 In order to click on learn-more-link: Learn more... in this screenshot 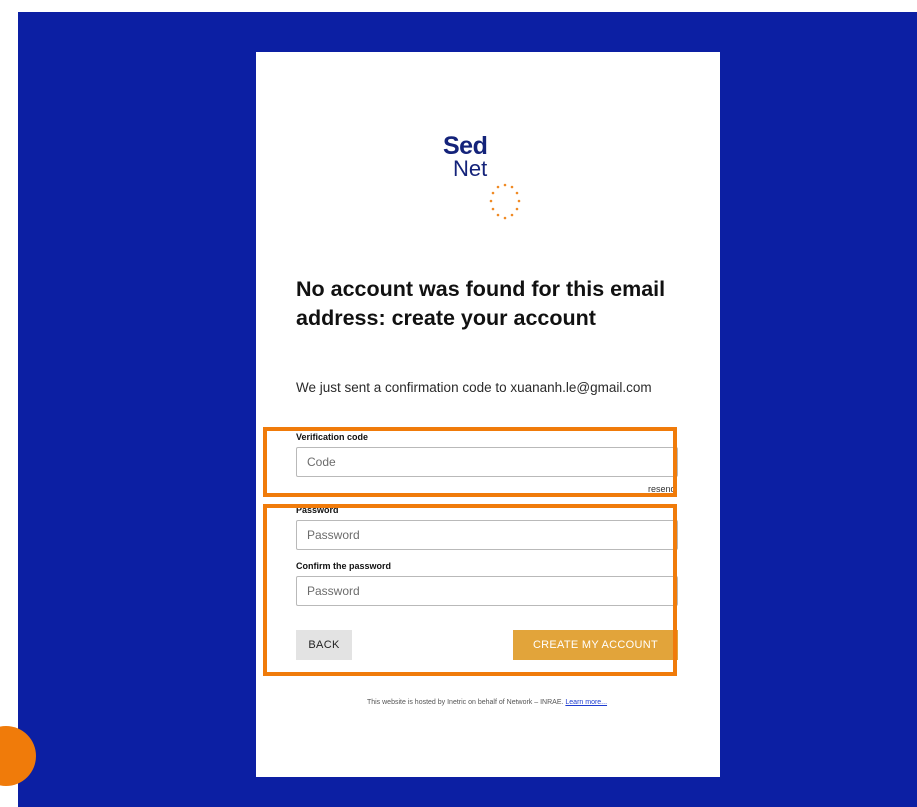, I will do `click(586, 702)`.